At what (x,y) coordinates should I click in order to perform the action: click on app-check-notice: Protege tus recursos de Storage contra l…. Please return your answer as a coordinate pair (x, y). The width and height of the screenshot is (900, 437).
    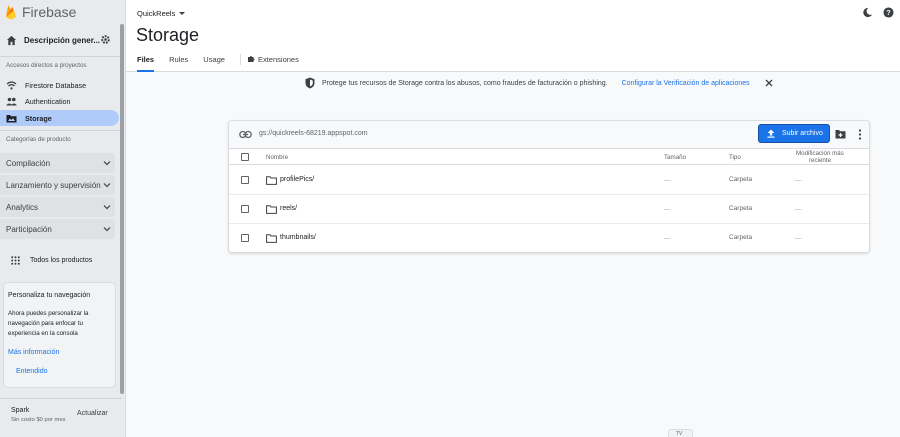
    Looking at the image, I should click on (539, 83).